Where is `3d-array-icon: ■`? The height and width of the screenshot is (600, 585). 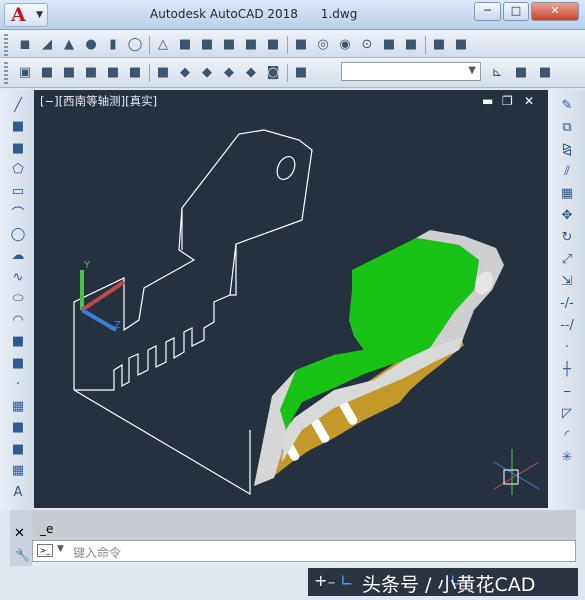
3d-array-icon: ■ is located at coordinates (461, 44).